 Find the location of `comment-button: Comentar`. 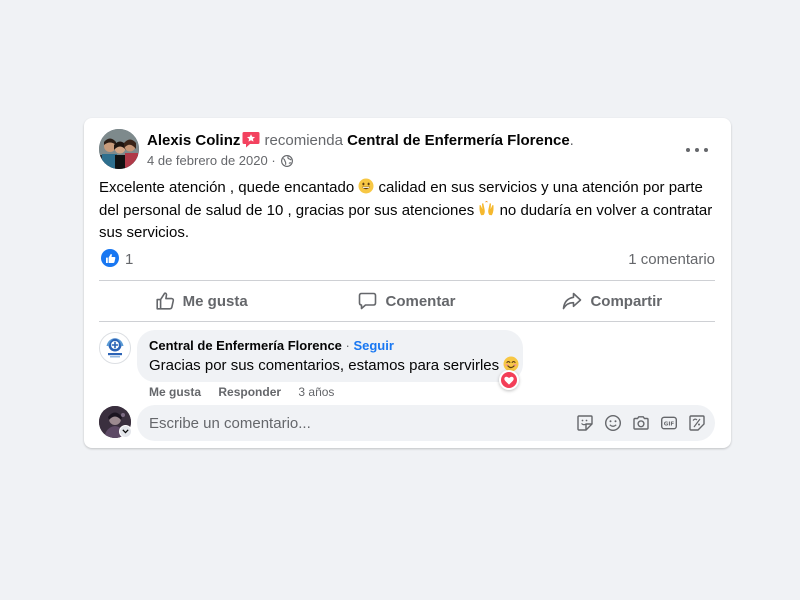

comment-button: Comentar is located at coordinates (406, 301).